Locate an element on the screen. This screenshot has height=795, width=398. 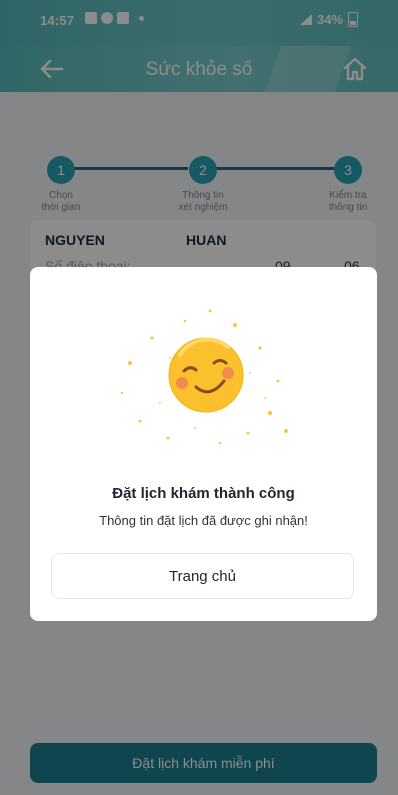
dialog-message: Thông tin đặt lịch đã được ghi nhận! is located at coordinates (203, 520).